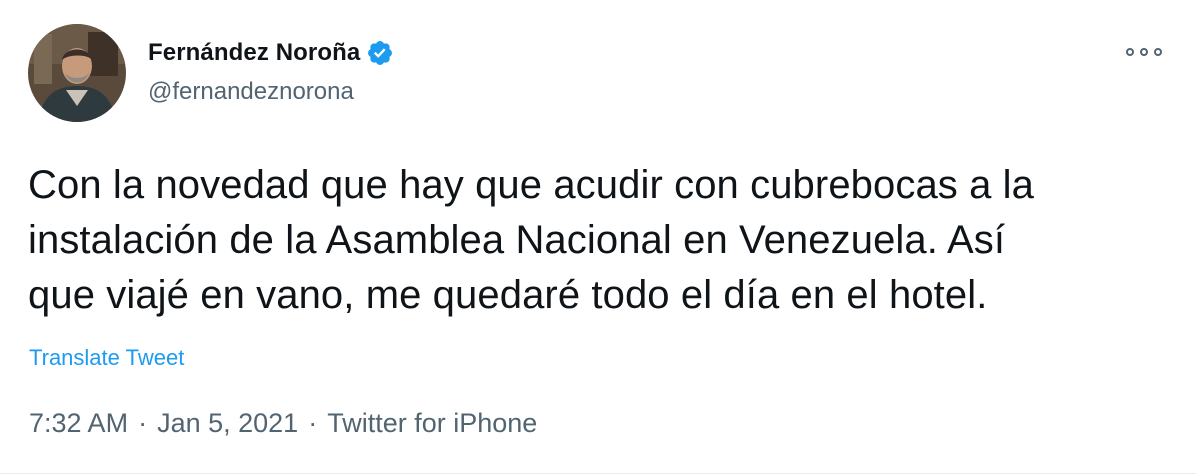 This screenshot has width=1196, height=474. What do you see at coordinates (227, 423) in the screenshot?
I see `tweet-date: Jan 5, 2021` at bounding box center [227, 423].